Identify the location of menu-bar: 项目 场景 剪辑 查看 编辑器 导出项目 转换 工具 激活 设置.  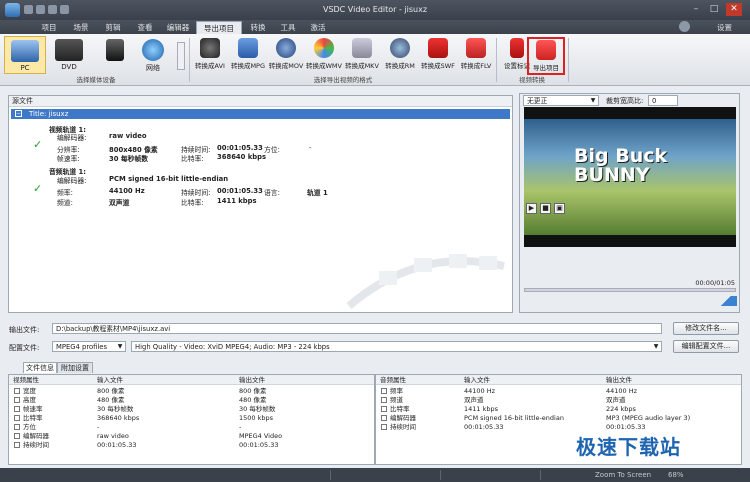
(375, 27).